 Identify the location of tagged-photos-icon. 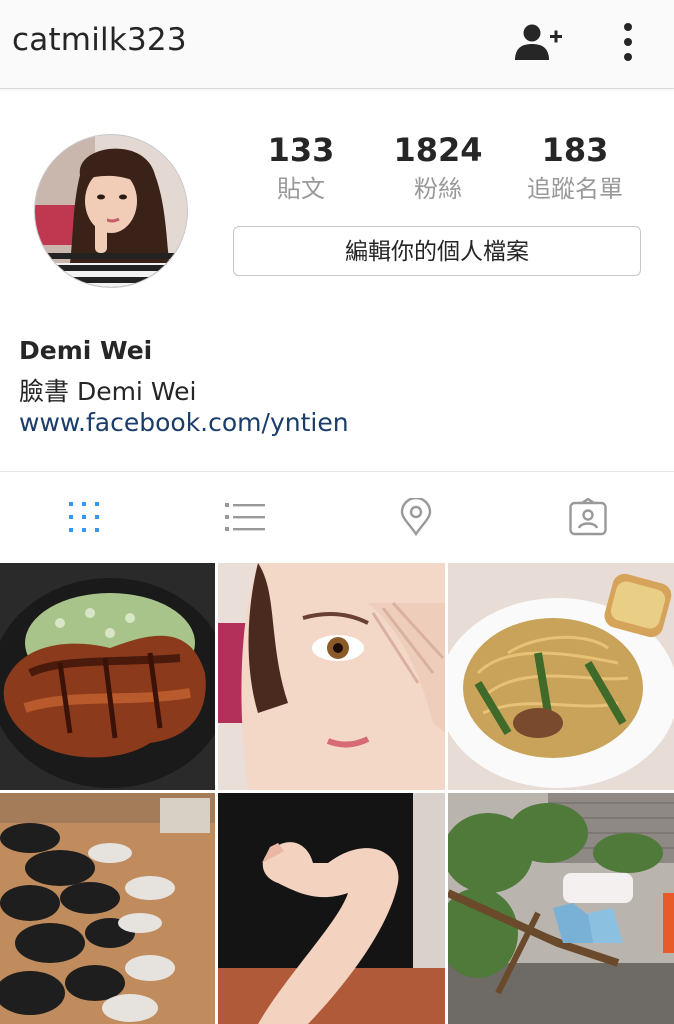
(588, 517).